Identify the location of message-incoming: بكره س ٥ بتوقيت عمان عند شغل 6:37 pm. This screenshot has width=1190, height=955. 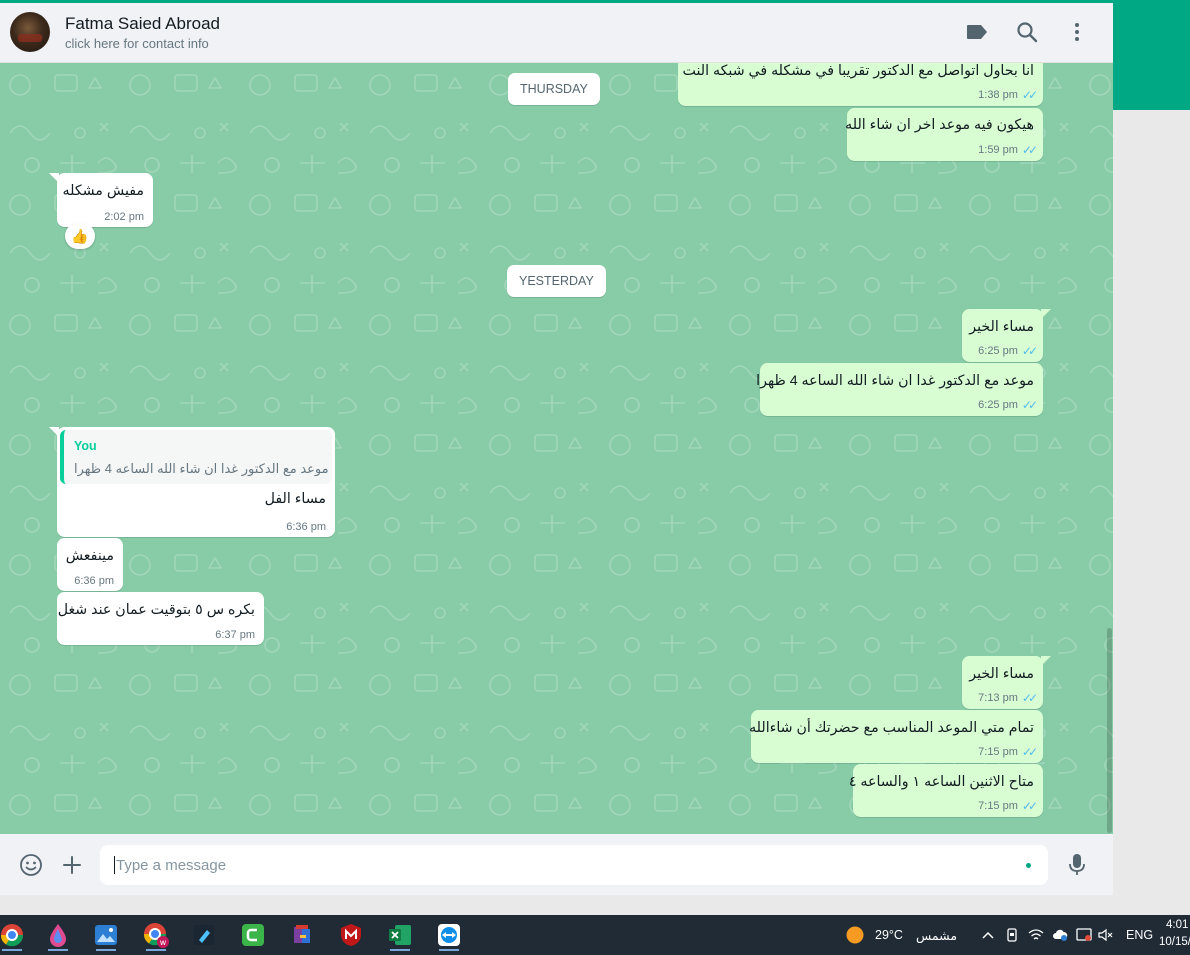
(160, 618).